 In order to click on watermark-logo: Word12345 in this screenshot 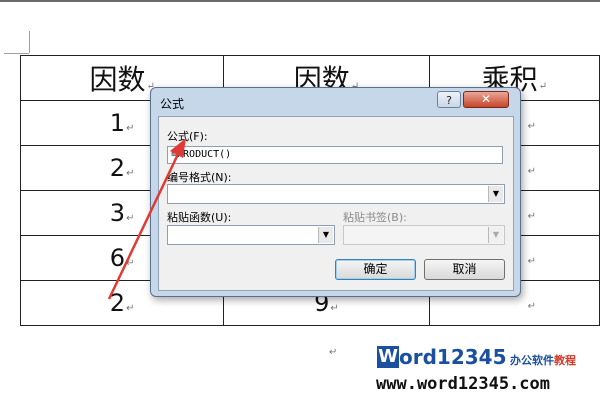, I will do `click(442, 357)`.